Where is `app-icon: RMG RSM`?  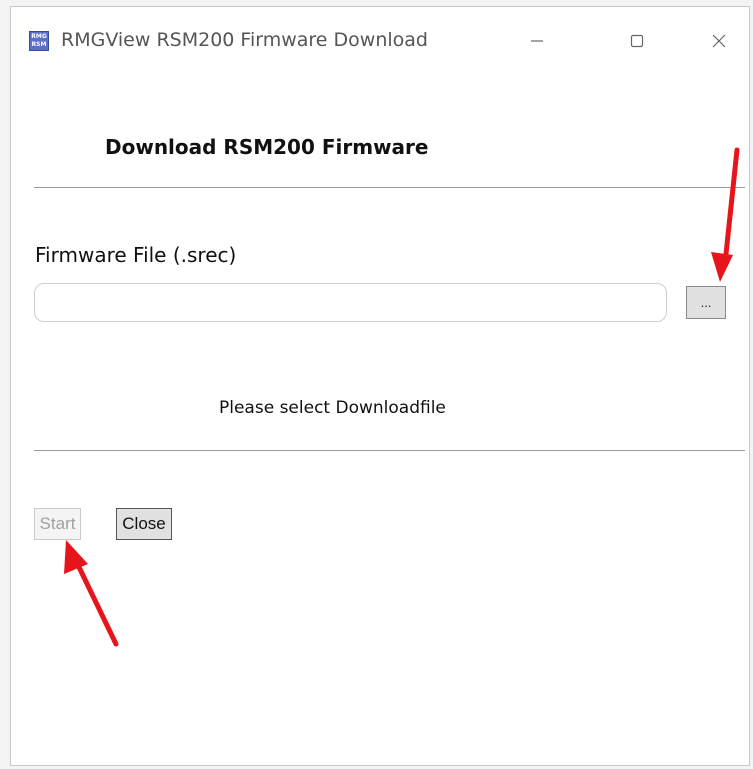 app-icon: RMG RSM is located at coordinates (39, 41).